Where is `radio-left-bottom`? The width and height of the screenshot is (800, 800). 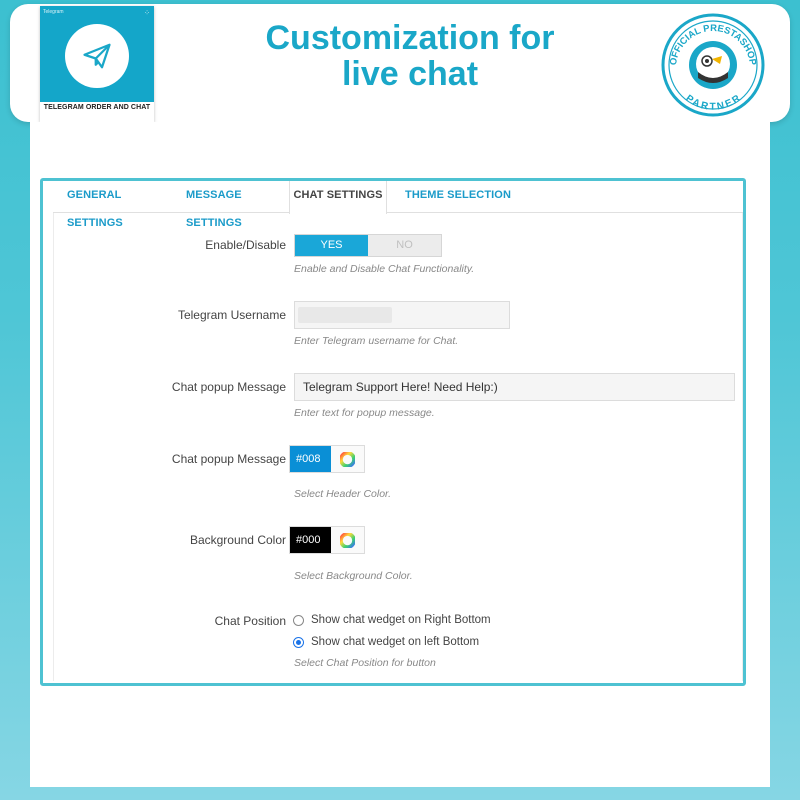 radio-left-bottom is located at coordinates (298, 642).